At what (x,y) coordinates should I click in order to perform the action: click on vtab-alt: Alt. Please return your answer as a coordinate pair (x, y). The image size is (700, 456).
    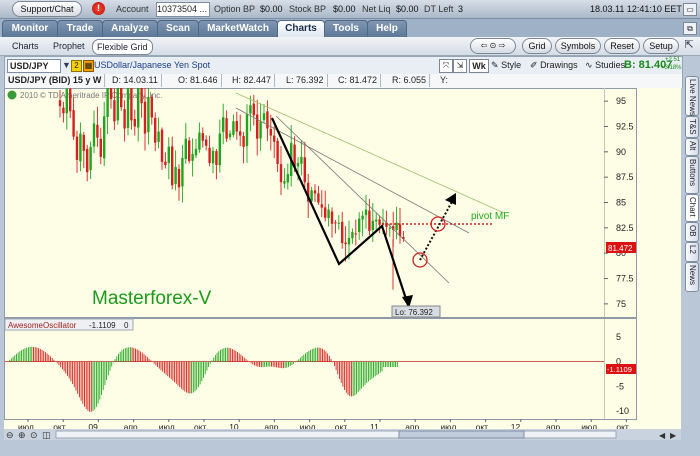
    Looking at the image, I should click on (692, 147).